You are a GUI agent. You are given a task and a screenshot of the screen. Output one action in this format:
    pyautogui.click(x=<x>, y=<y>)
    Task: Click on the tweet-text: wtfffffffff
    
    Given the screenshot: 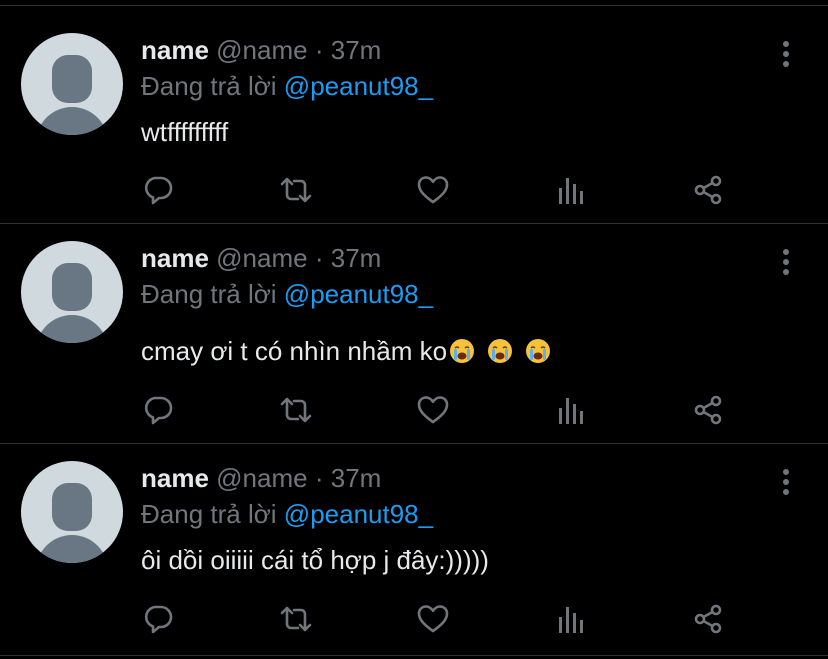 What is the action you would take?
    pyautogui.click(x=185, y=132)
    